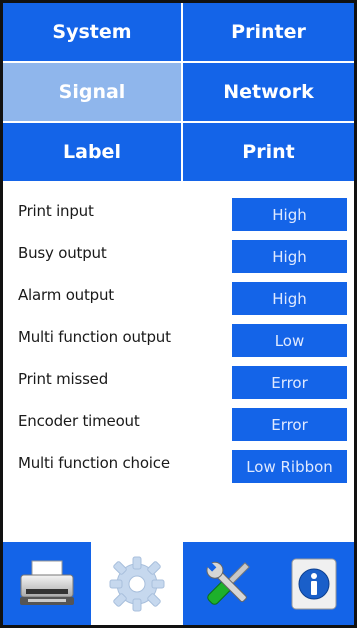 This screenshot has width=357, height=628. Describe the element at coordinates (66, 295) in the screenshot. I see `setting-label: Alarm output` at that location.